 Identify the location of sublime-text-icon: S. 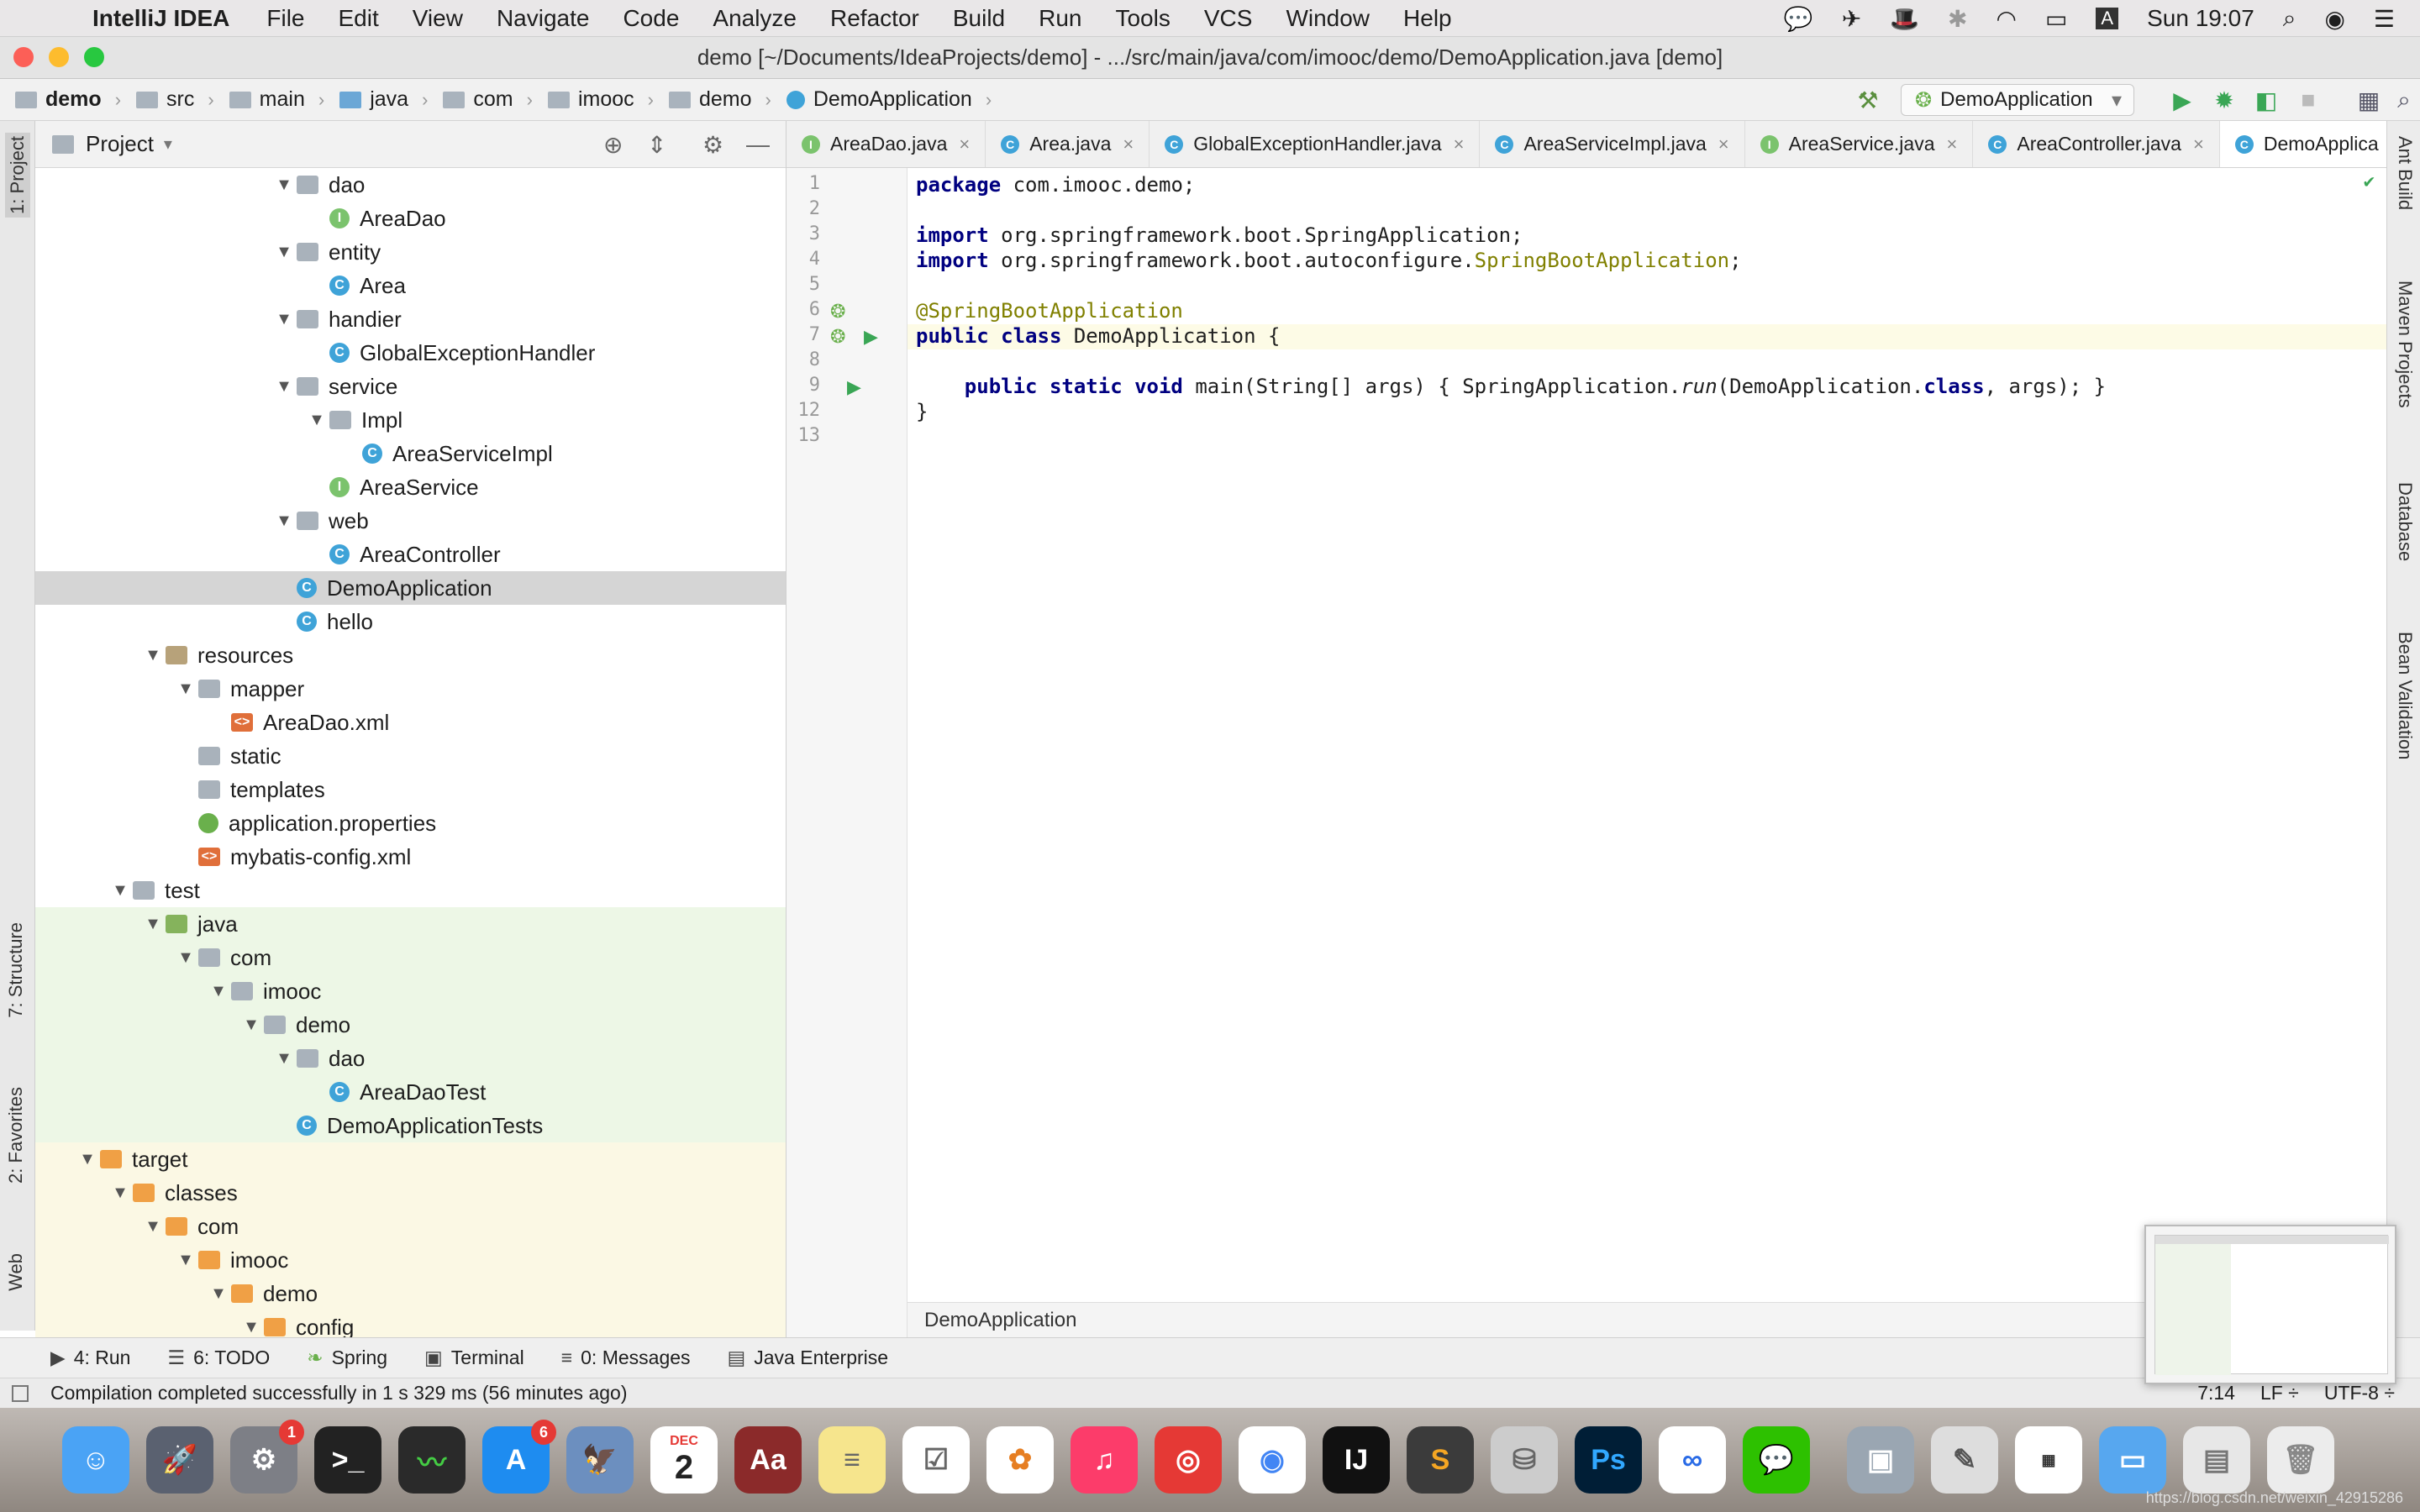
(1440, 1460).